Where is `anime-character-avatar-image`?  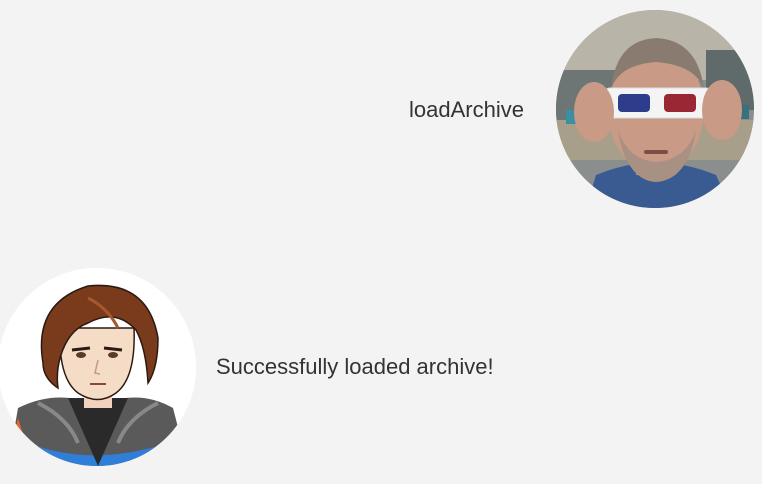 anime-character-avatar-image is located at coordinates (98, 367).